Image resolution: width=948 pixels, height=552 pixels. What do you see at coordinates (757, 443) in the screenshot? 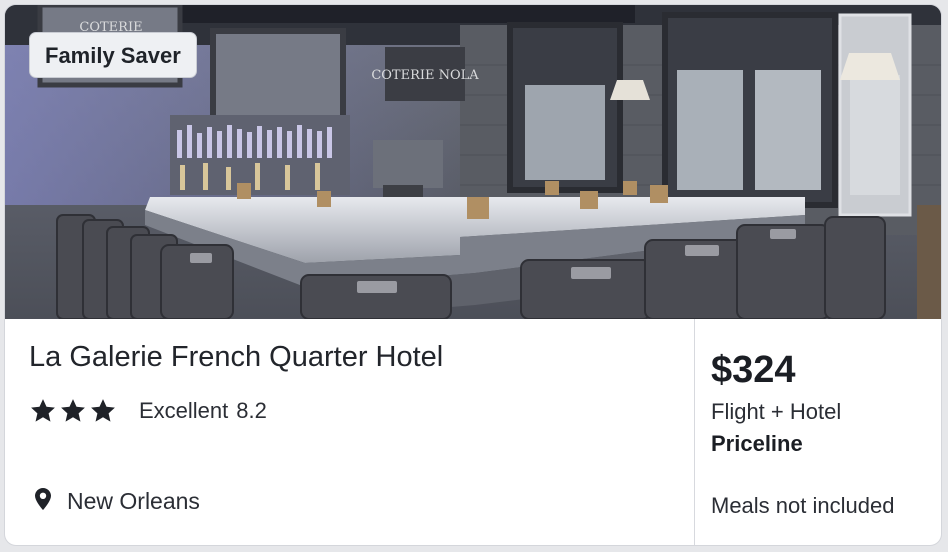
I see `provider-name: Priceline` at bounding box center [757, 443].